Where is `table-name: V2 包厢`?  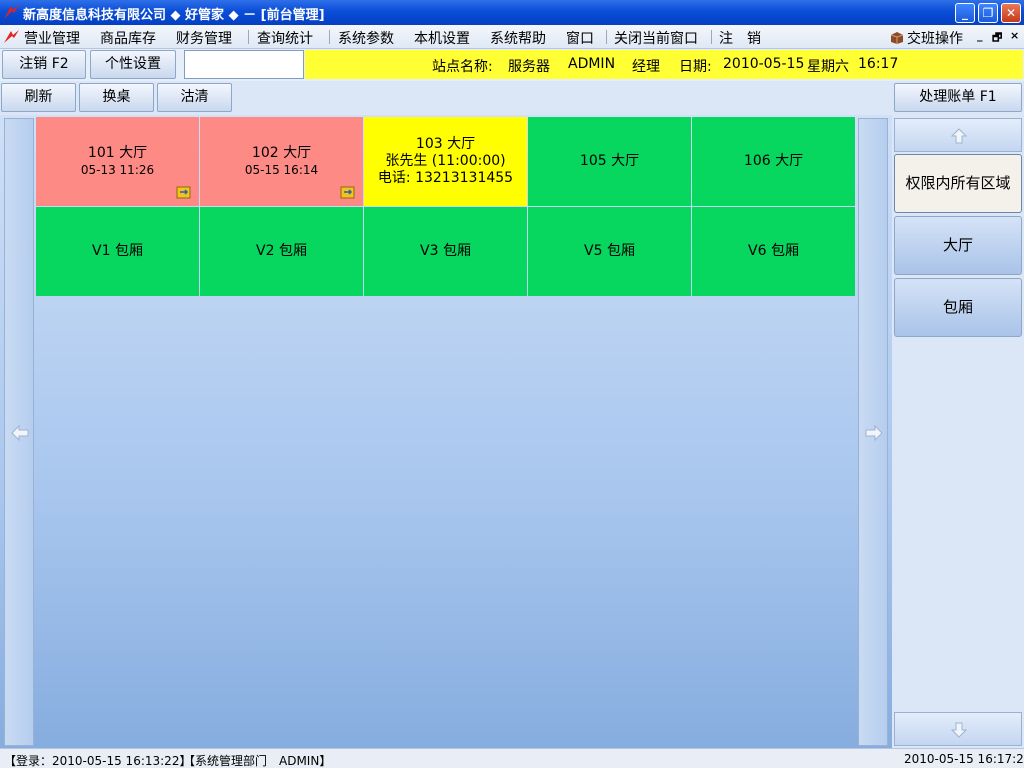
table-name: V2 包厢 is located at coordinates (281, 251).